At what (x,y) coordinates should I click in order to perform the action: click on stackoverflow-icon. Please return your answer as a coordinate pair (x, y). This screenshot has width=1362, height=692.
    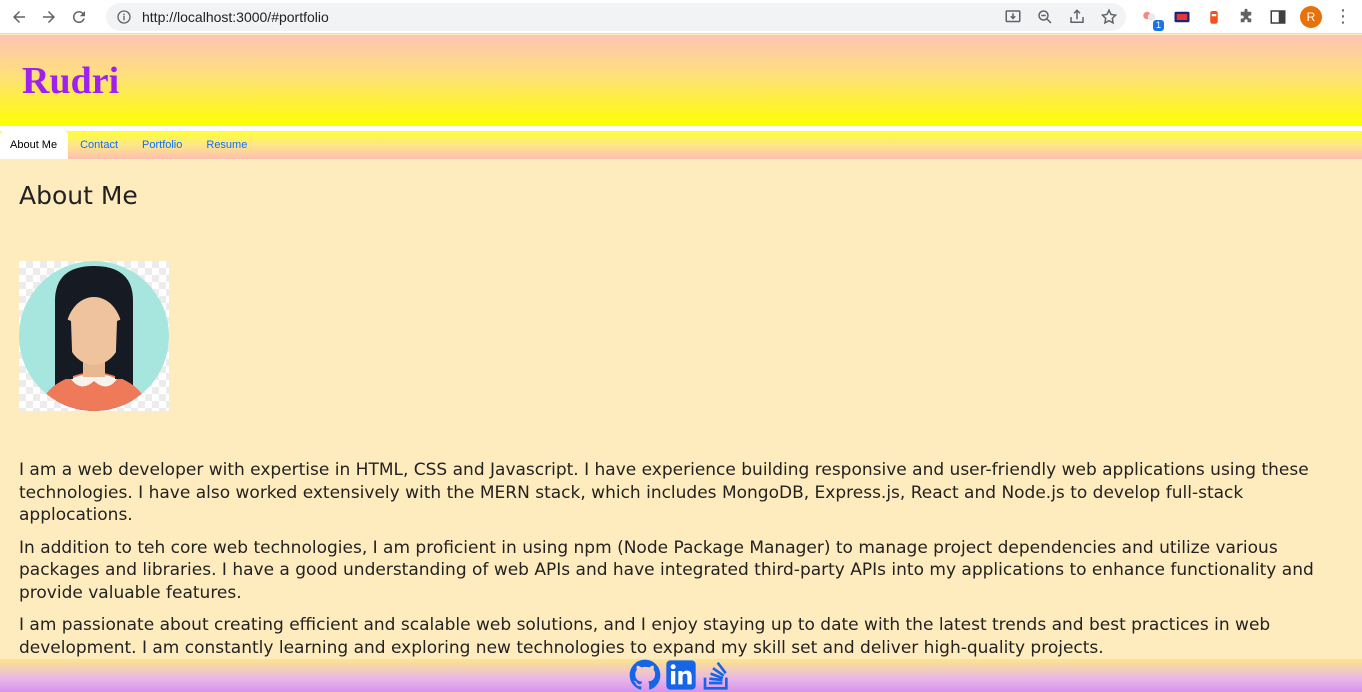
    Looking at the image, I should click on (715, 675).